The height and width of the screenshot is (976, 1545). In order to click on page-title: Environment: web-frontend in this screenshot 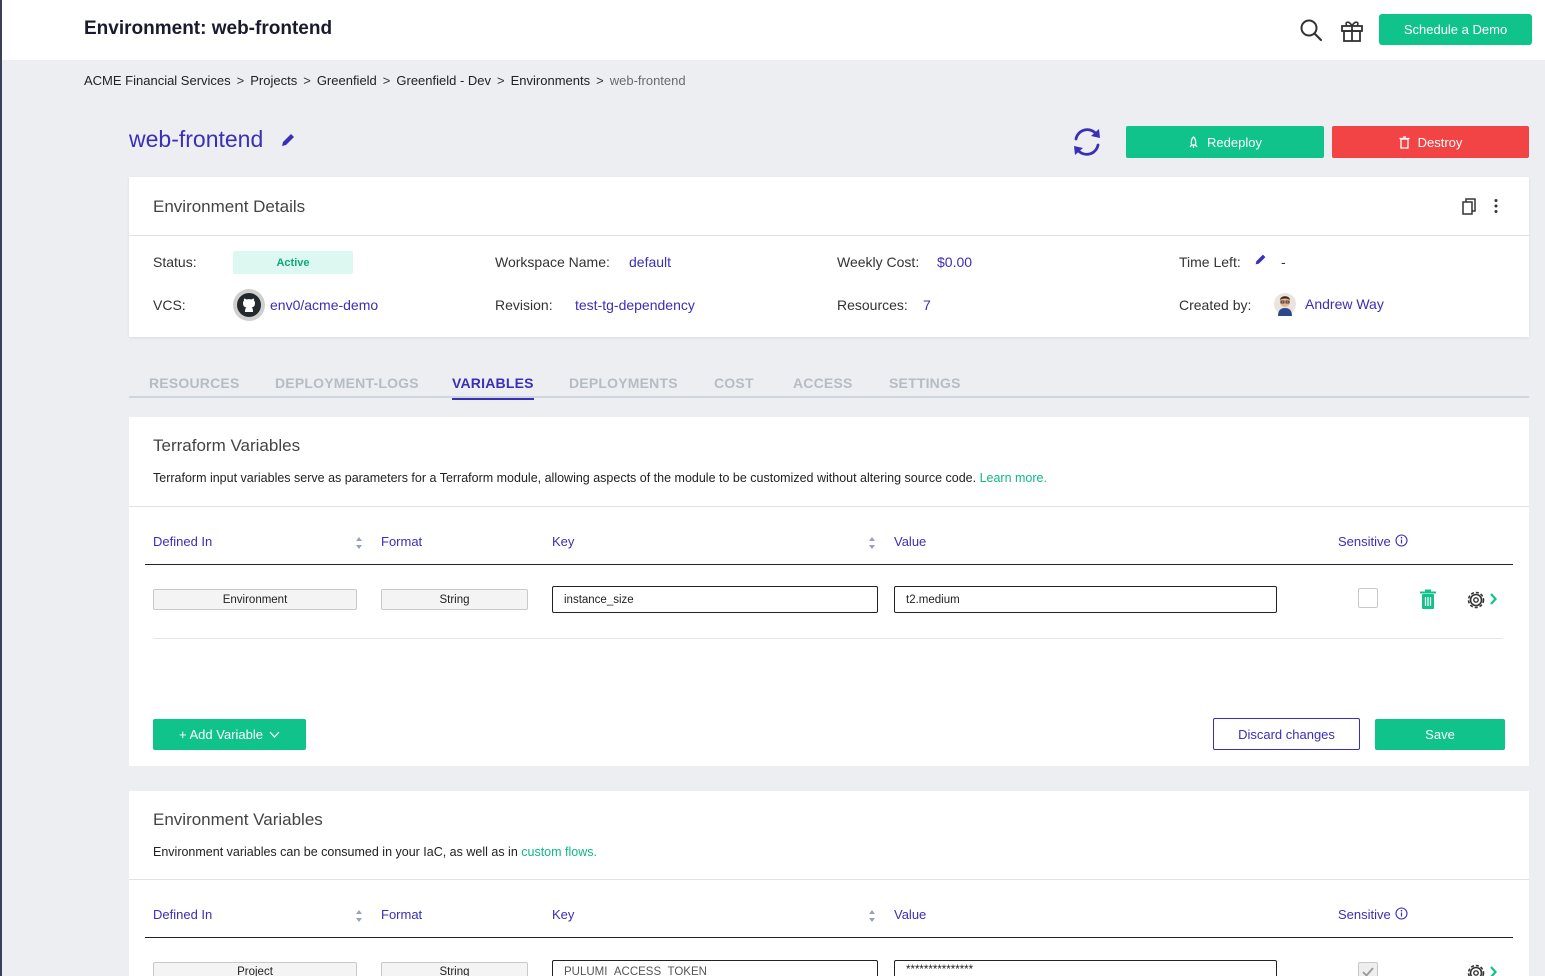, I will do `click(208, 28)`.